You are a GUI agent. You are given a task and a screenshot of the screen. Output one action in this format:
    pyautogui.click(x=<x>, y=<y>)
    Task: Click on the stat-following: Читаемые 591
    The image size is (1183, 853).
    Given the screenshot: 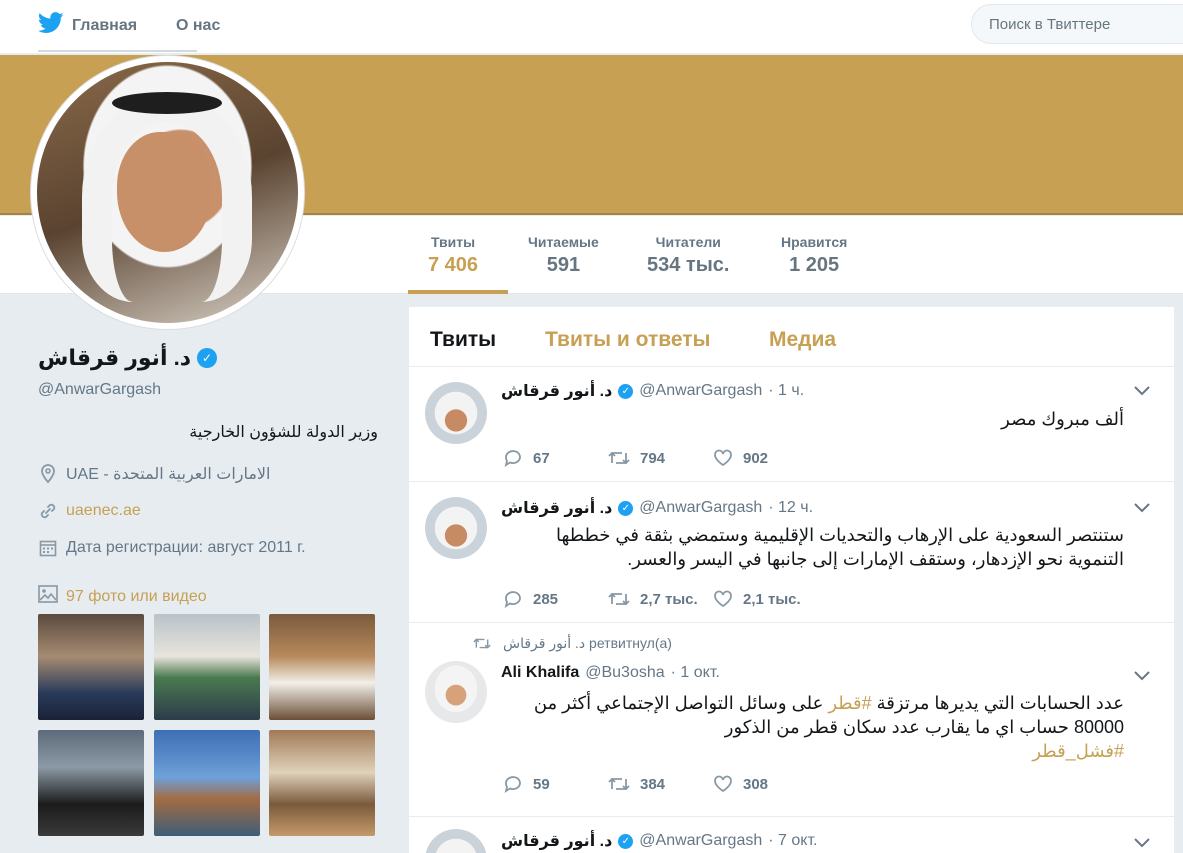 What is the action you would take?
    pyautogui.click(x=563, y=255)
    